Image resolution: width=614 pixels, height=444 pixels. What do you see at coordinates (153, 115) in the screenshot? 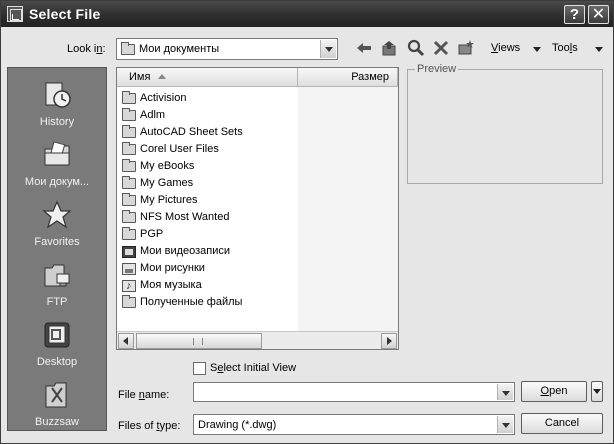
I see `list-item-label: Adlm` at bounding box center [153, 115].